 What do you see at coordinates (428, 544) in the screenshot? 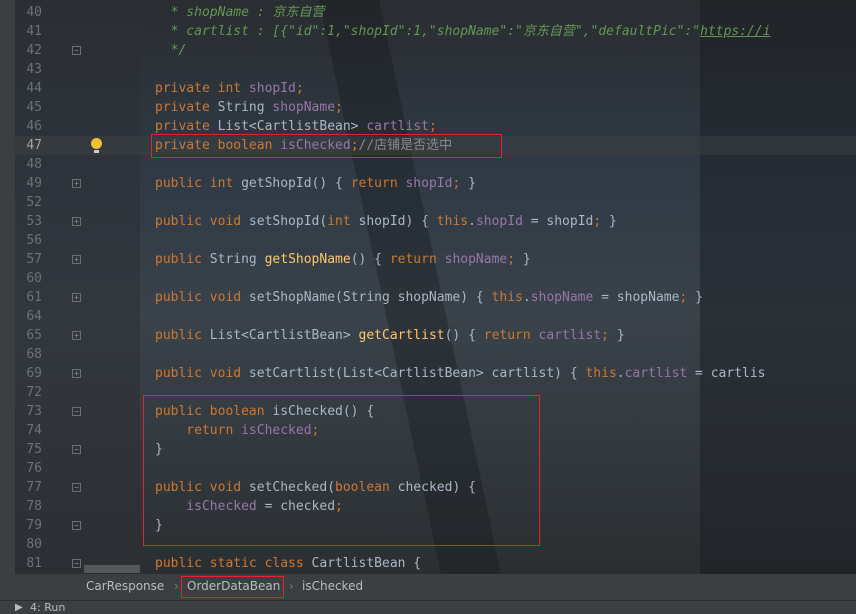
I see `code-line: 80` at bounding box center [428, 544].